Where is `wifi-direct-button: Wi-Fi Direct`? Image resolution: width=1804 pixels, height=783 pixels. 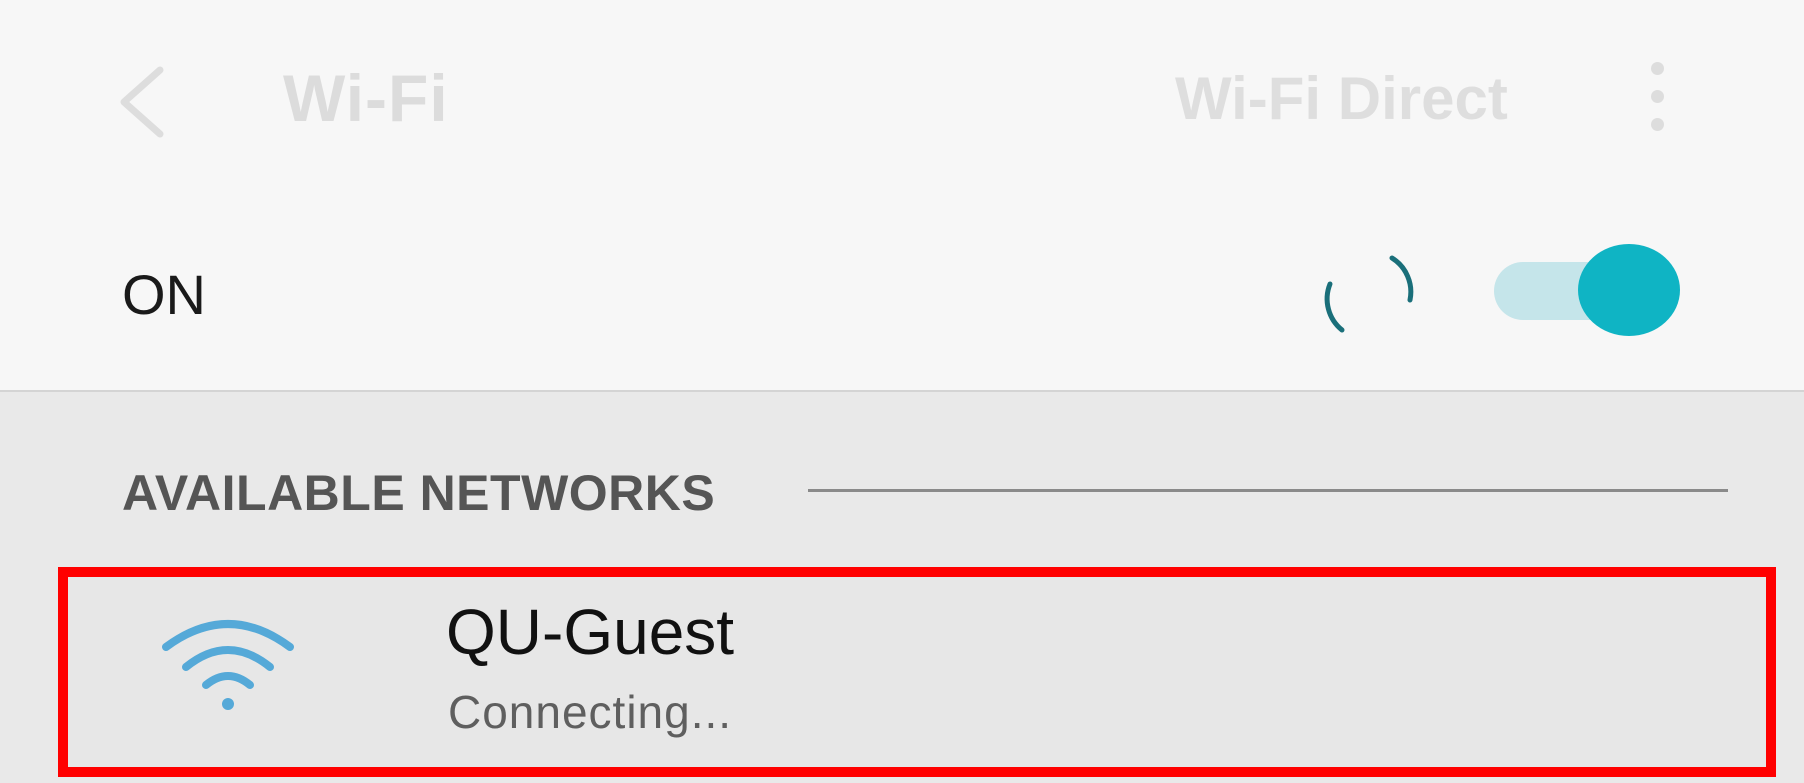
wifi-direct-button: Wi-Fi Direct is located at coordinates (1341, 98).